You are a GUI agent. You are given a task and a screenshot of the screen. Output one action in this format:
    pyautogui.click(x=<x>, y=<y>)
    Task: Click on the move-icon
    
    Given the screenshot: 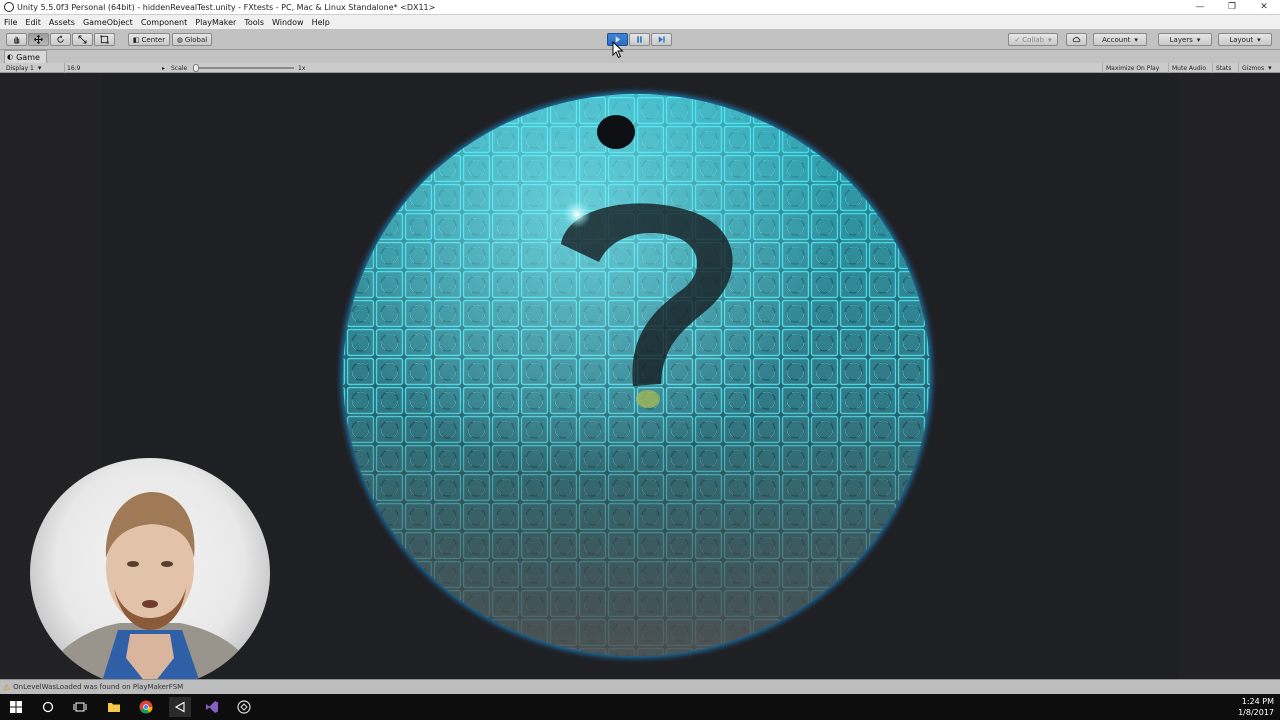 What is the action you would take?
    pyautogui.click(x=38, y=39)
    